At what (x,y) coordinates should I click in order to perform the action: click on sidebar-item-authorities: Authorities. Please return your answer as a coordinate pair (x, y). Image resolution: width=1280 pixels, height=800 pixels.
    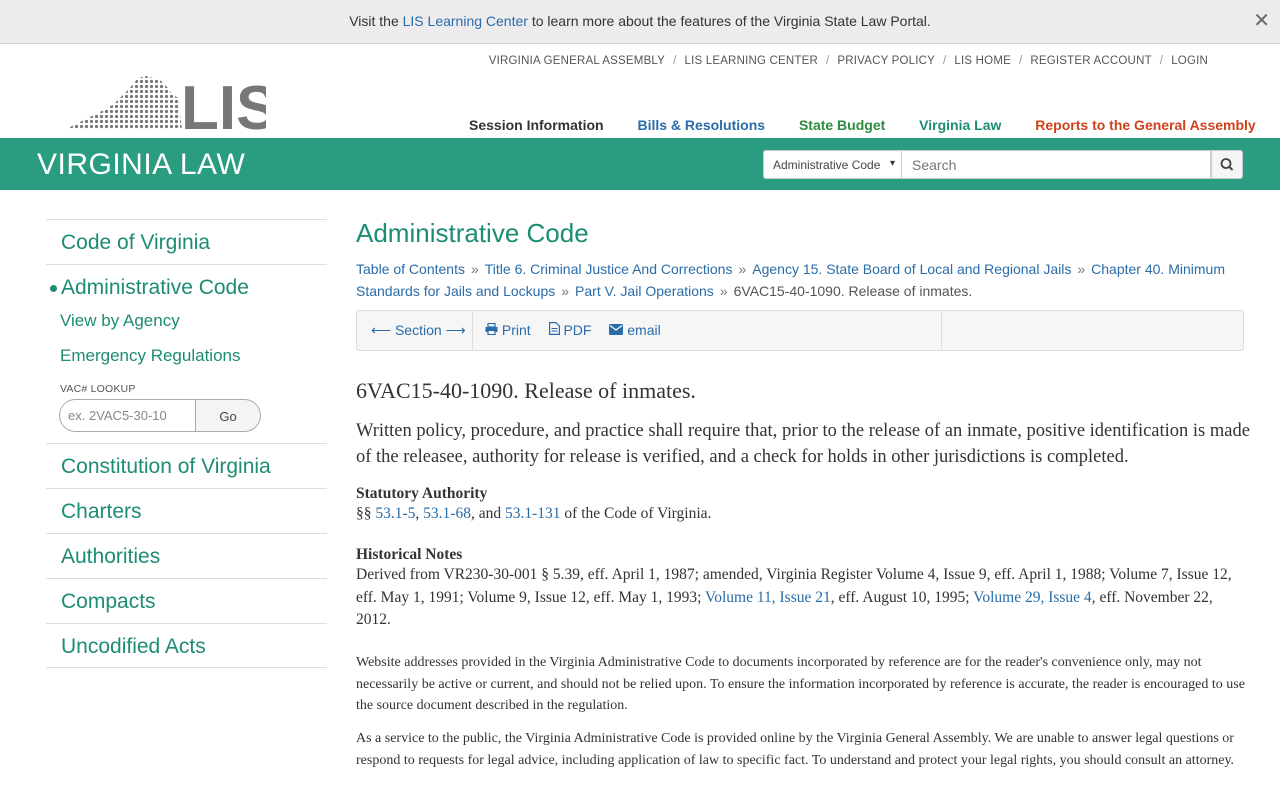
    Looking at the image, I should click on (186, 555).